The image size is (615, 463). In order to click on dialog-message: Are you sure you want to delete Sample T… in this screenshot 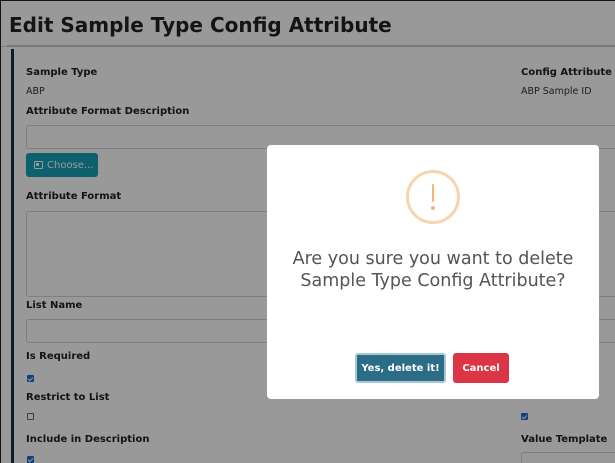, I will do `click(433, 270)`.